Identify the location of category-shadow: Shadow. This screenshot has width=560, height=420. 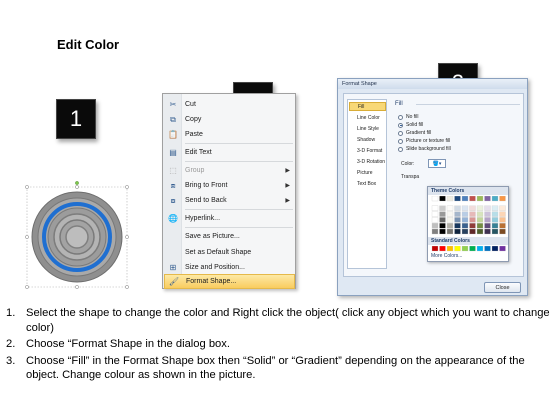
(367, 139).